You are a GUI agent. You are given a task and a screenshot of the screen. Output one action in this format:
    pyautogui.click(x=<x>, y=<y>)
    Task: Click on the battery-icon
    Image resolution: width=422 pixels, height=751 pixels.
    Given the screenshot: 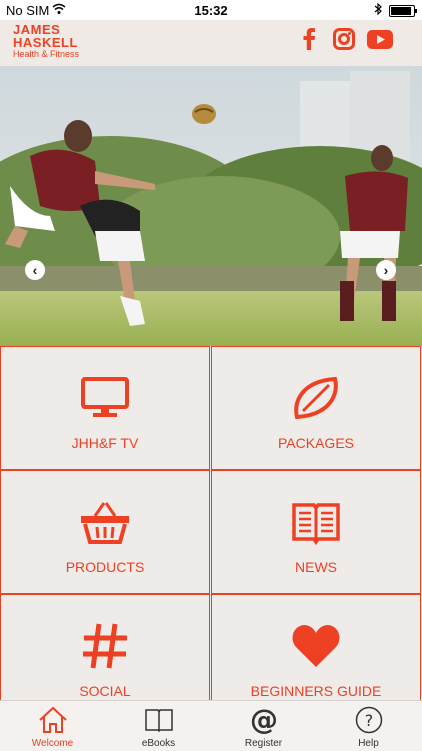 What is the action you would take?
    pyautogui.click(x=403, y=11)
    